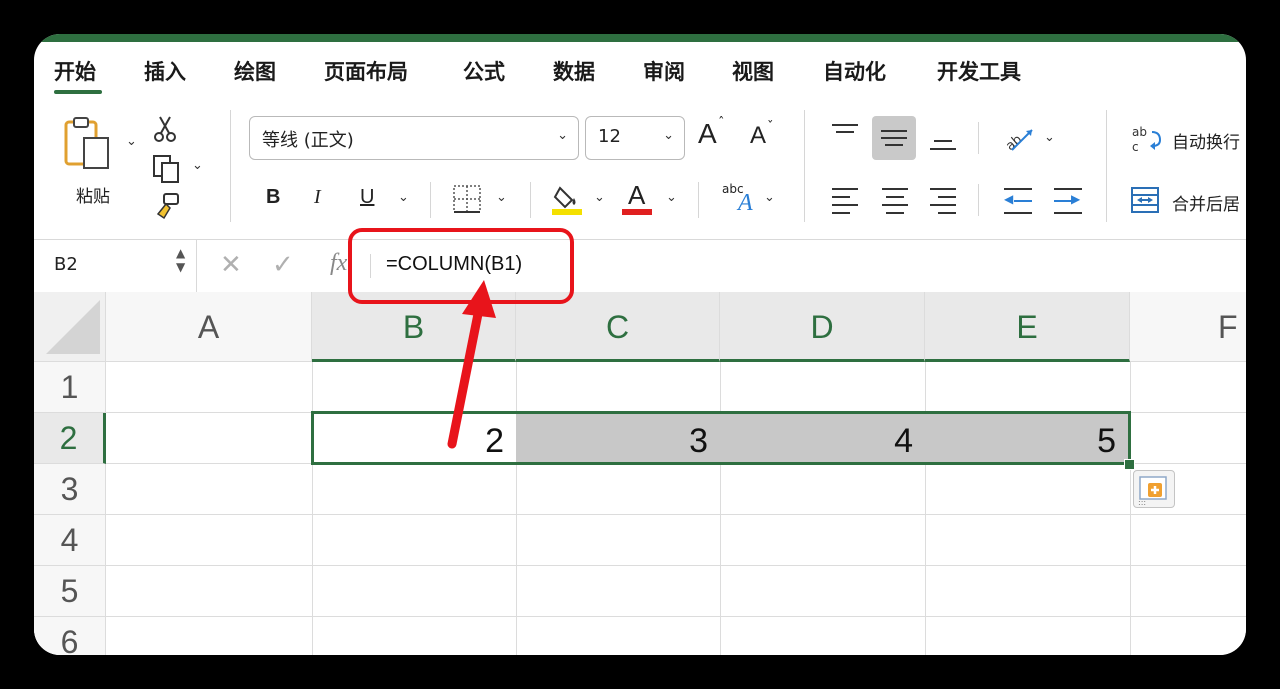  Describe the element at coordinates (769, 197) in the screenshot. I see `phonetic-chevron-down-icon: ⌄` at that location.